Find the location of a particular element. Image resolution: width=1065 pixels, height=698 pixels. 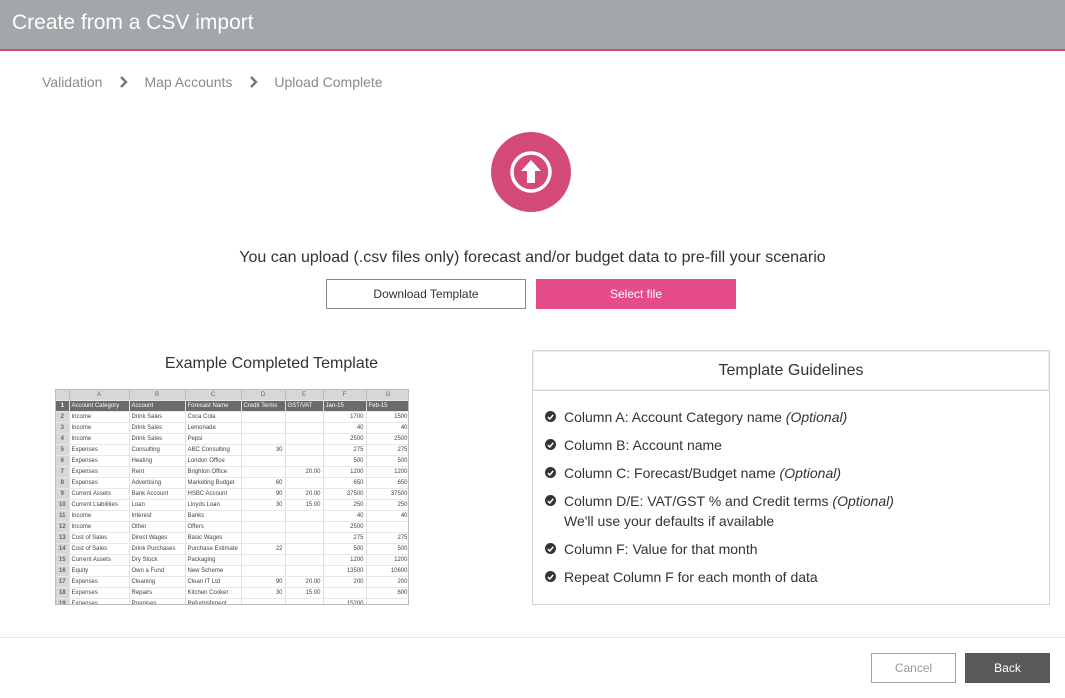

guideline-subtext: We'll use your defaults if available is located at coordinates (669, 521).